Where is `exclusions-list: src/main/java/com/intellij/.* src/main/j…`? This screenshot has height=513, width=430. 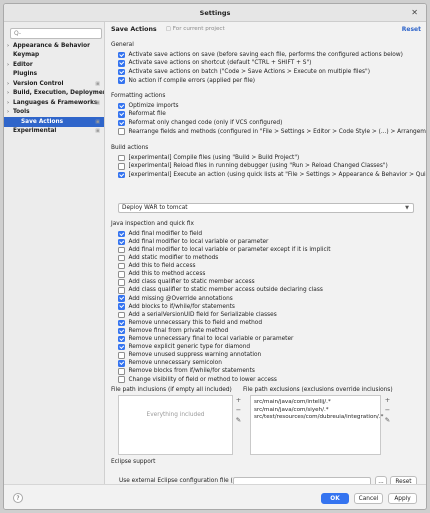 exclusions-list: src/main/java/com/intellij/.* src/main/j… is located at coordinates (316, 425).